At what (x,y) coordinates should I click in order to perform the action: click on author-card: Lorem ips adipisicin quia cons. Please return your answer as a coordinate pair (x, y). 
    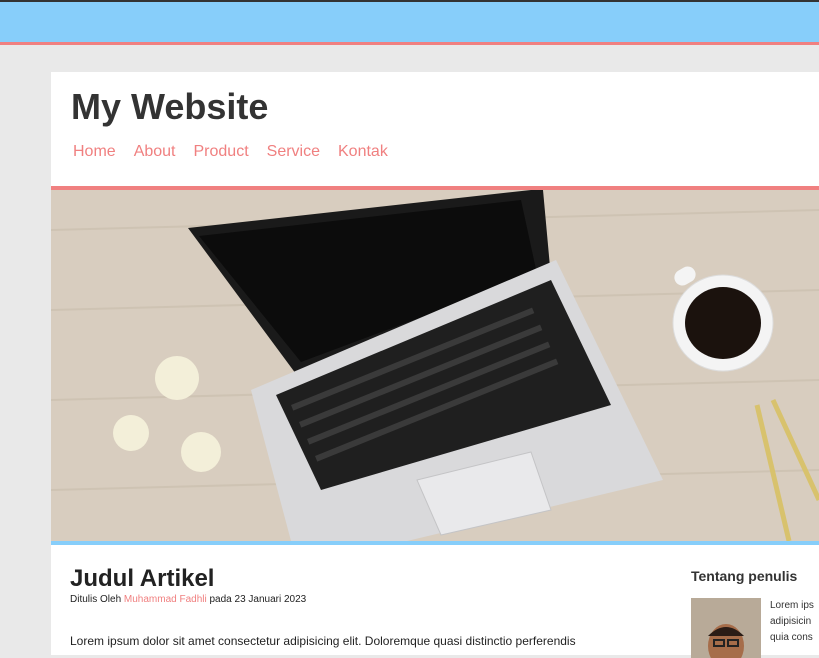
    Looking at the image, I should click on (755, 628).